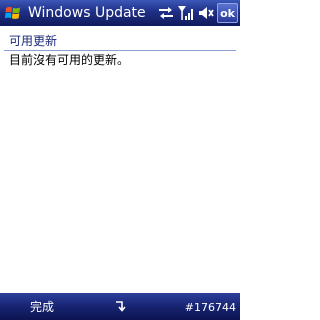  What do you see at coordinates (227, 13) in the screenshot?
I see `ok-button: ok` at bounding box center [227, 13].